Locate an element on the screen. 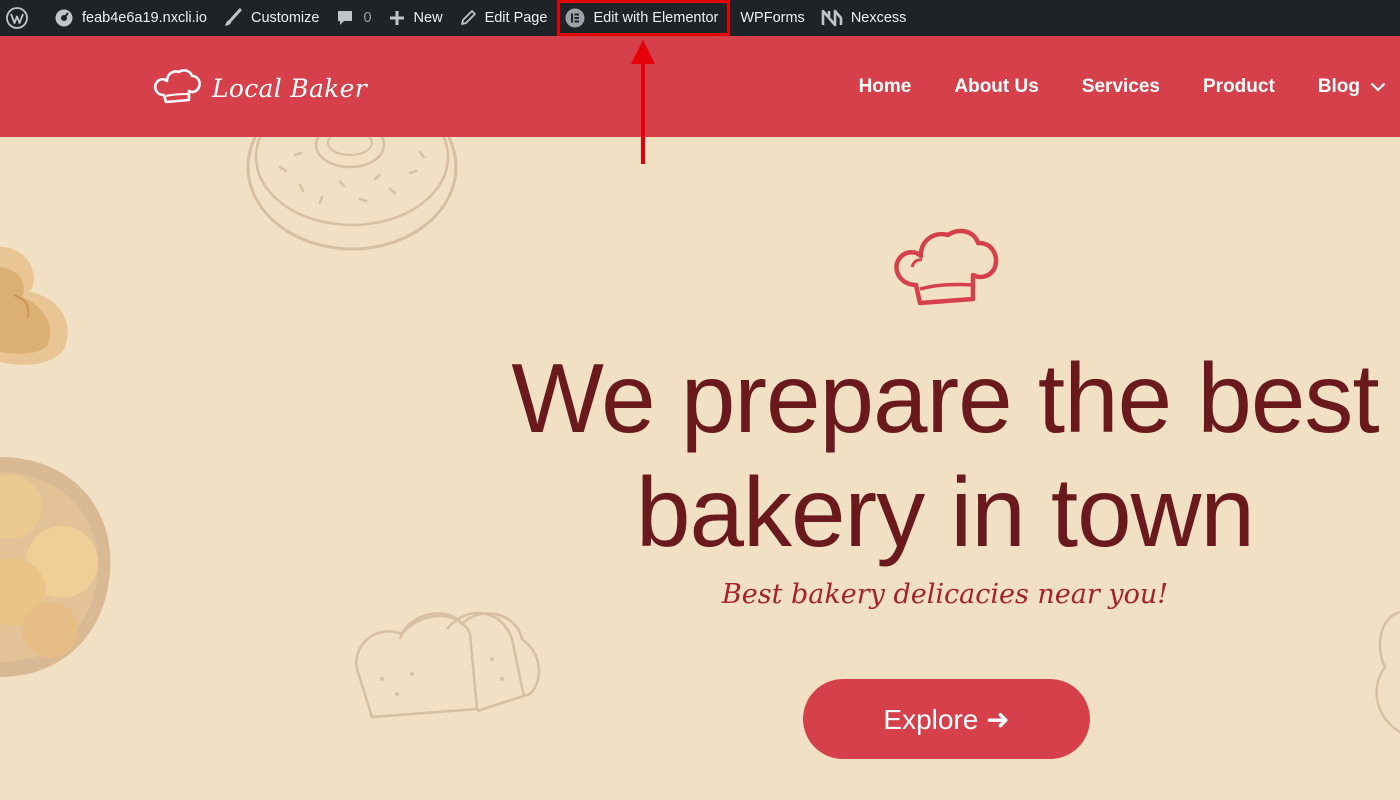 Image resolution: width=1400 pixels, height=800 pixels. comment-icon is located at coordinates (345, 18).